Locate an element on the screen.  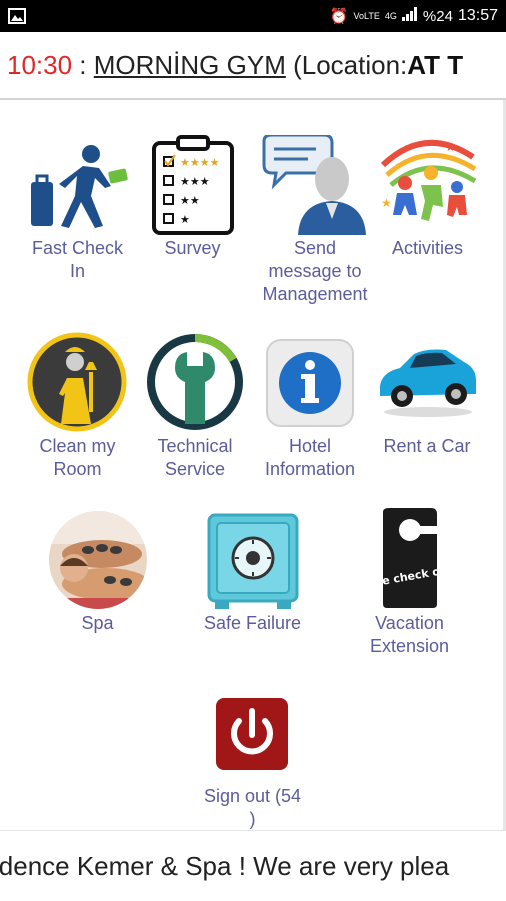
clean-room-button: Clean my Room is located at coordinates (77, 410).